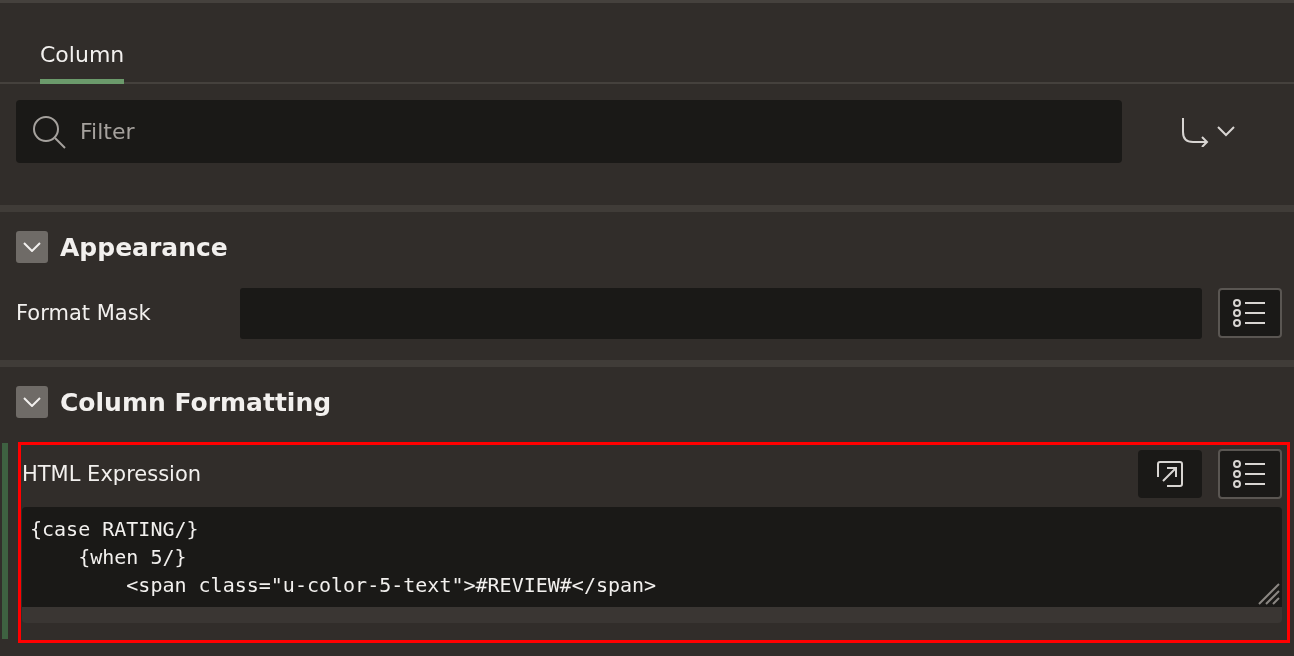 Image resolution: width=1294 pixels, height=656 pixels. What do you see at coordinates (196, 402) in the screenshot?
I see `section-title: Column Formatting` at bounding box center [196, 402].